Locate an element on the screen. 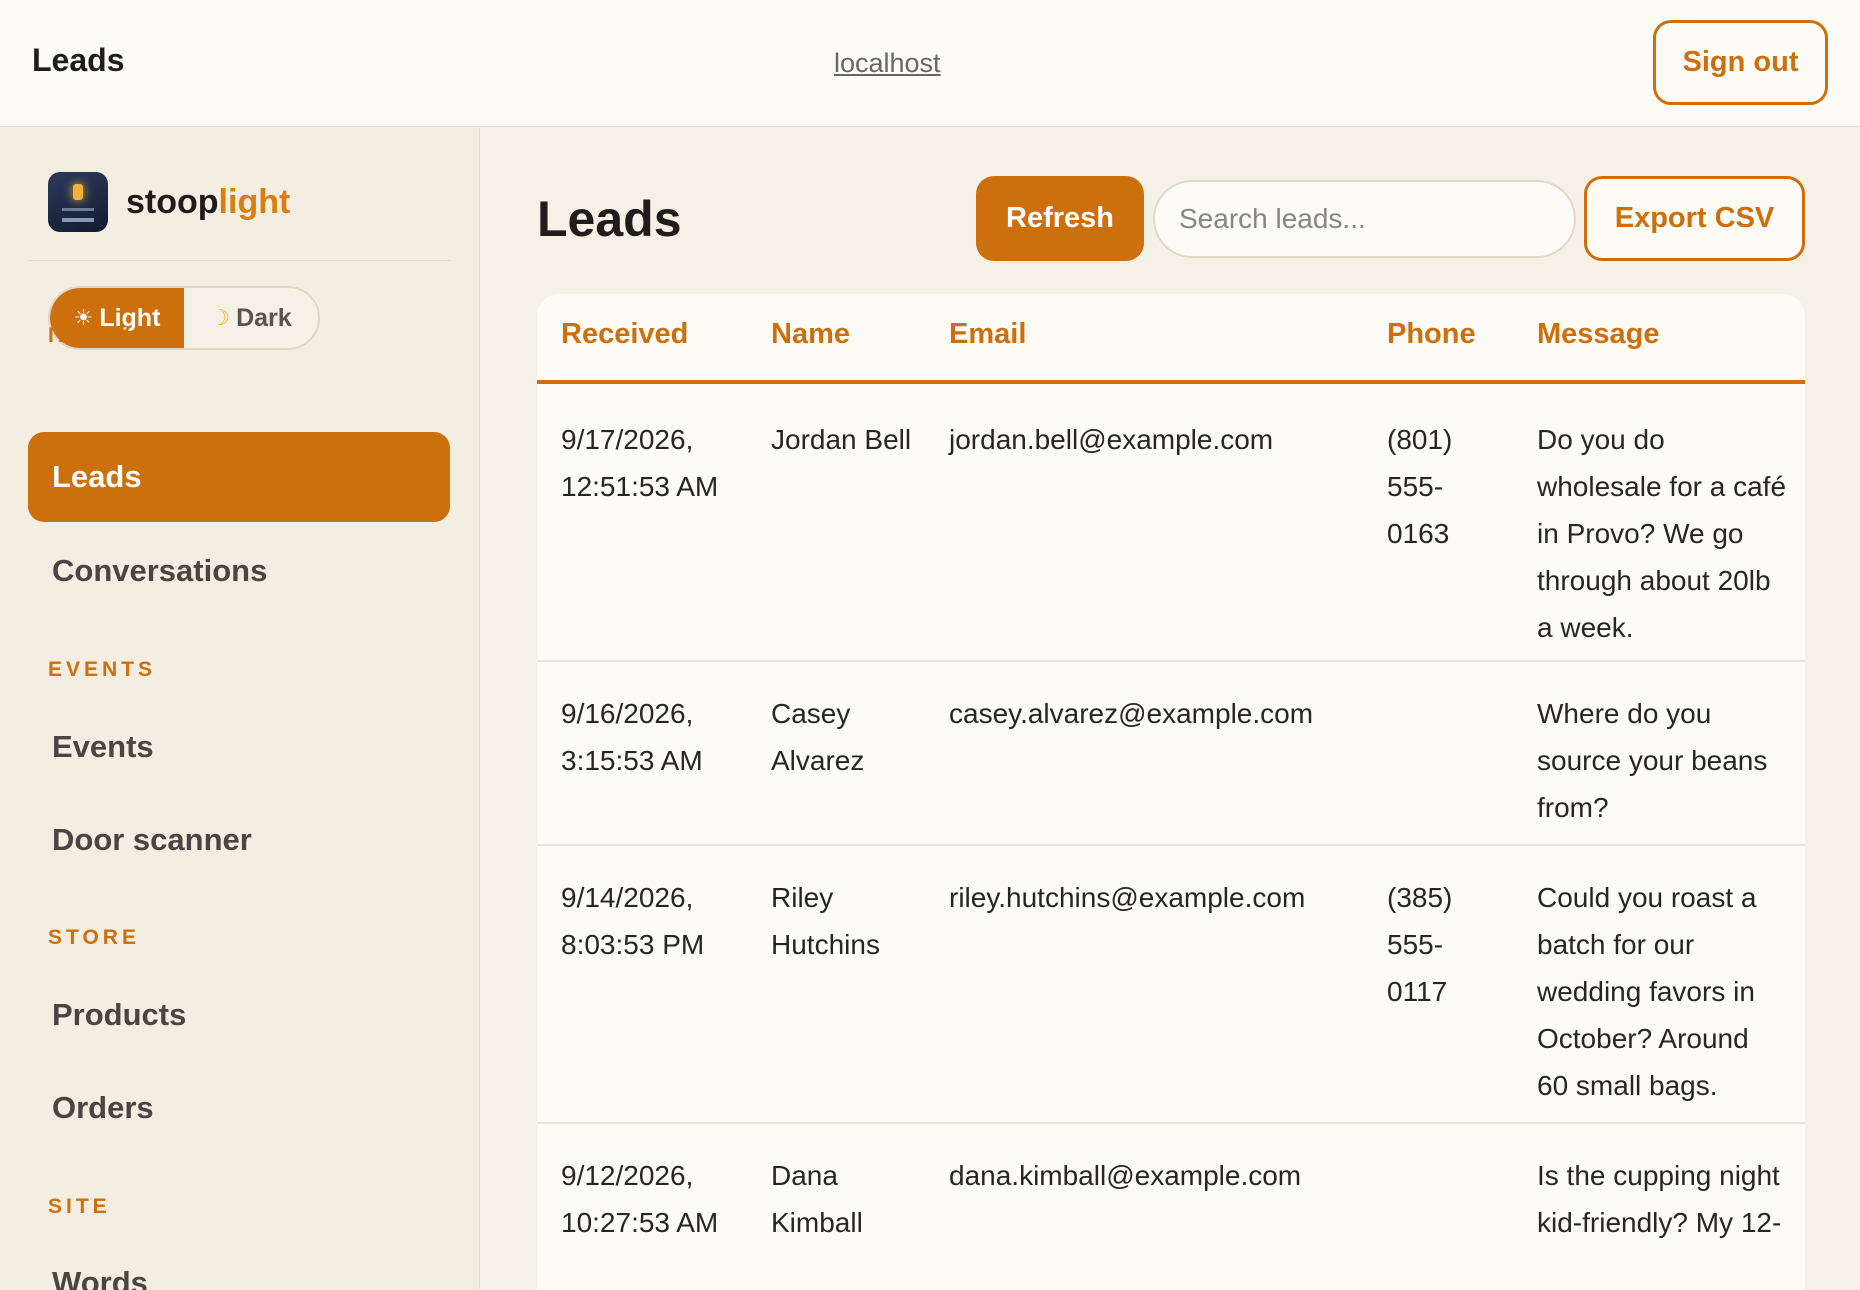  column-header-received: Received is located at coordinates (624, 334).